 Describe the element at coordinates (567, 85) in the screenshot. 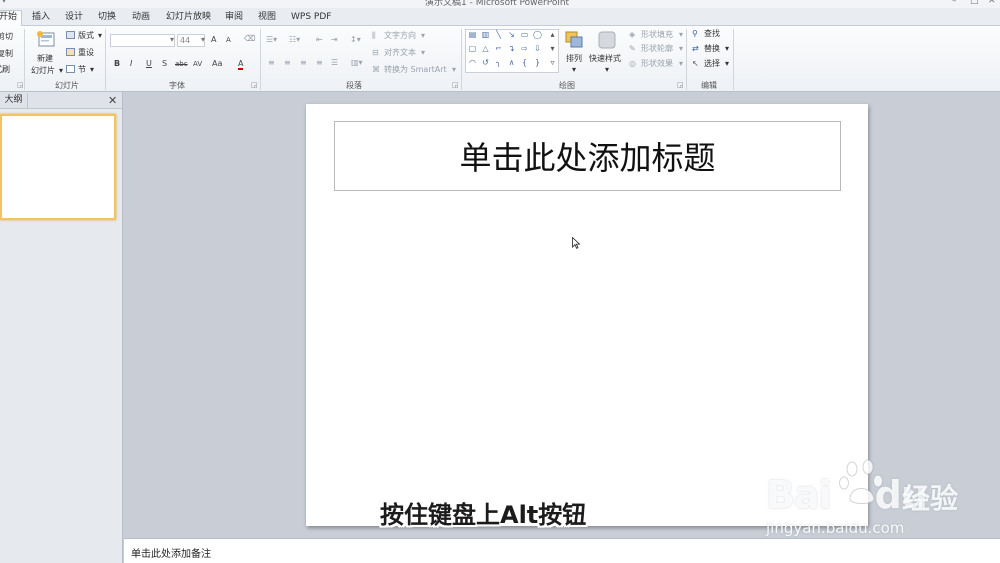

I see `drawing-group-label: 绘图` at that location.